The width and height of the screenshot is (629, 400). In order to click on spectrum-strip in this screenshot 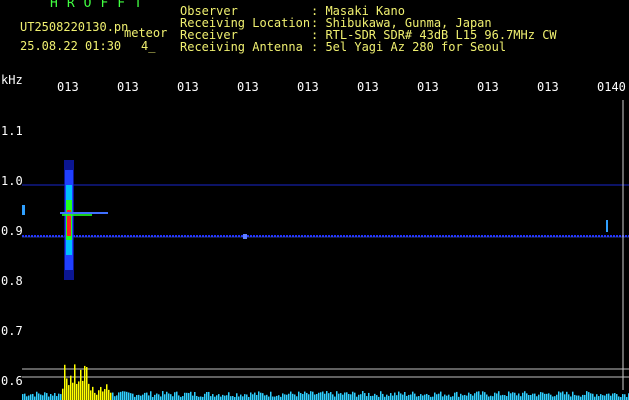, I will do `click(325, 382)`.